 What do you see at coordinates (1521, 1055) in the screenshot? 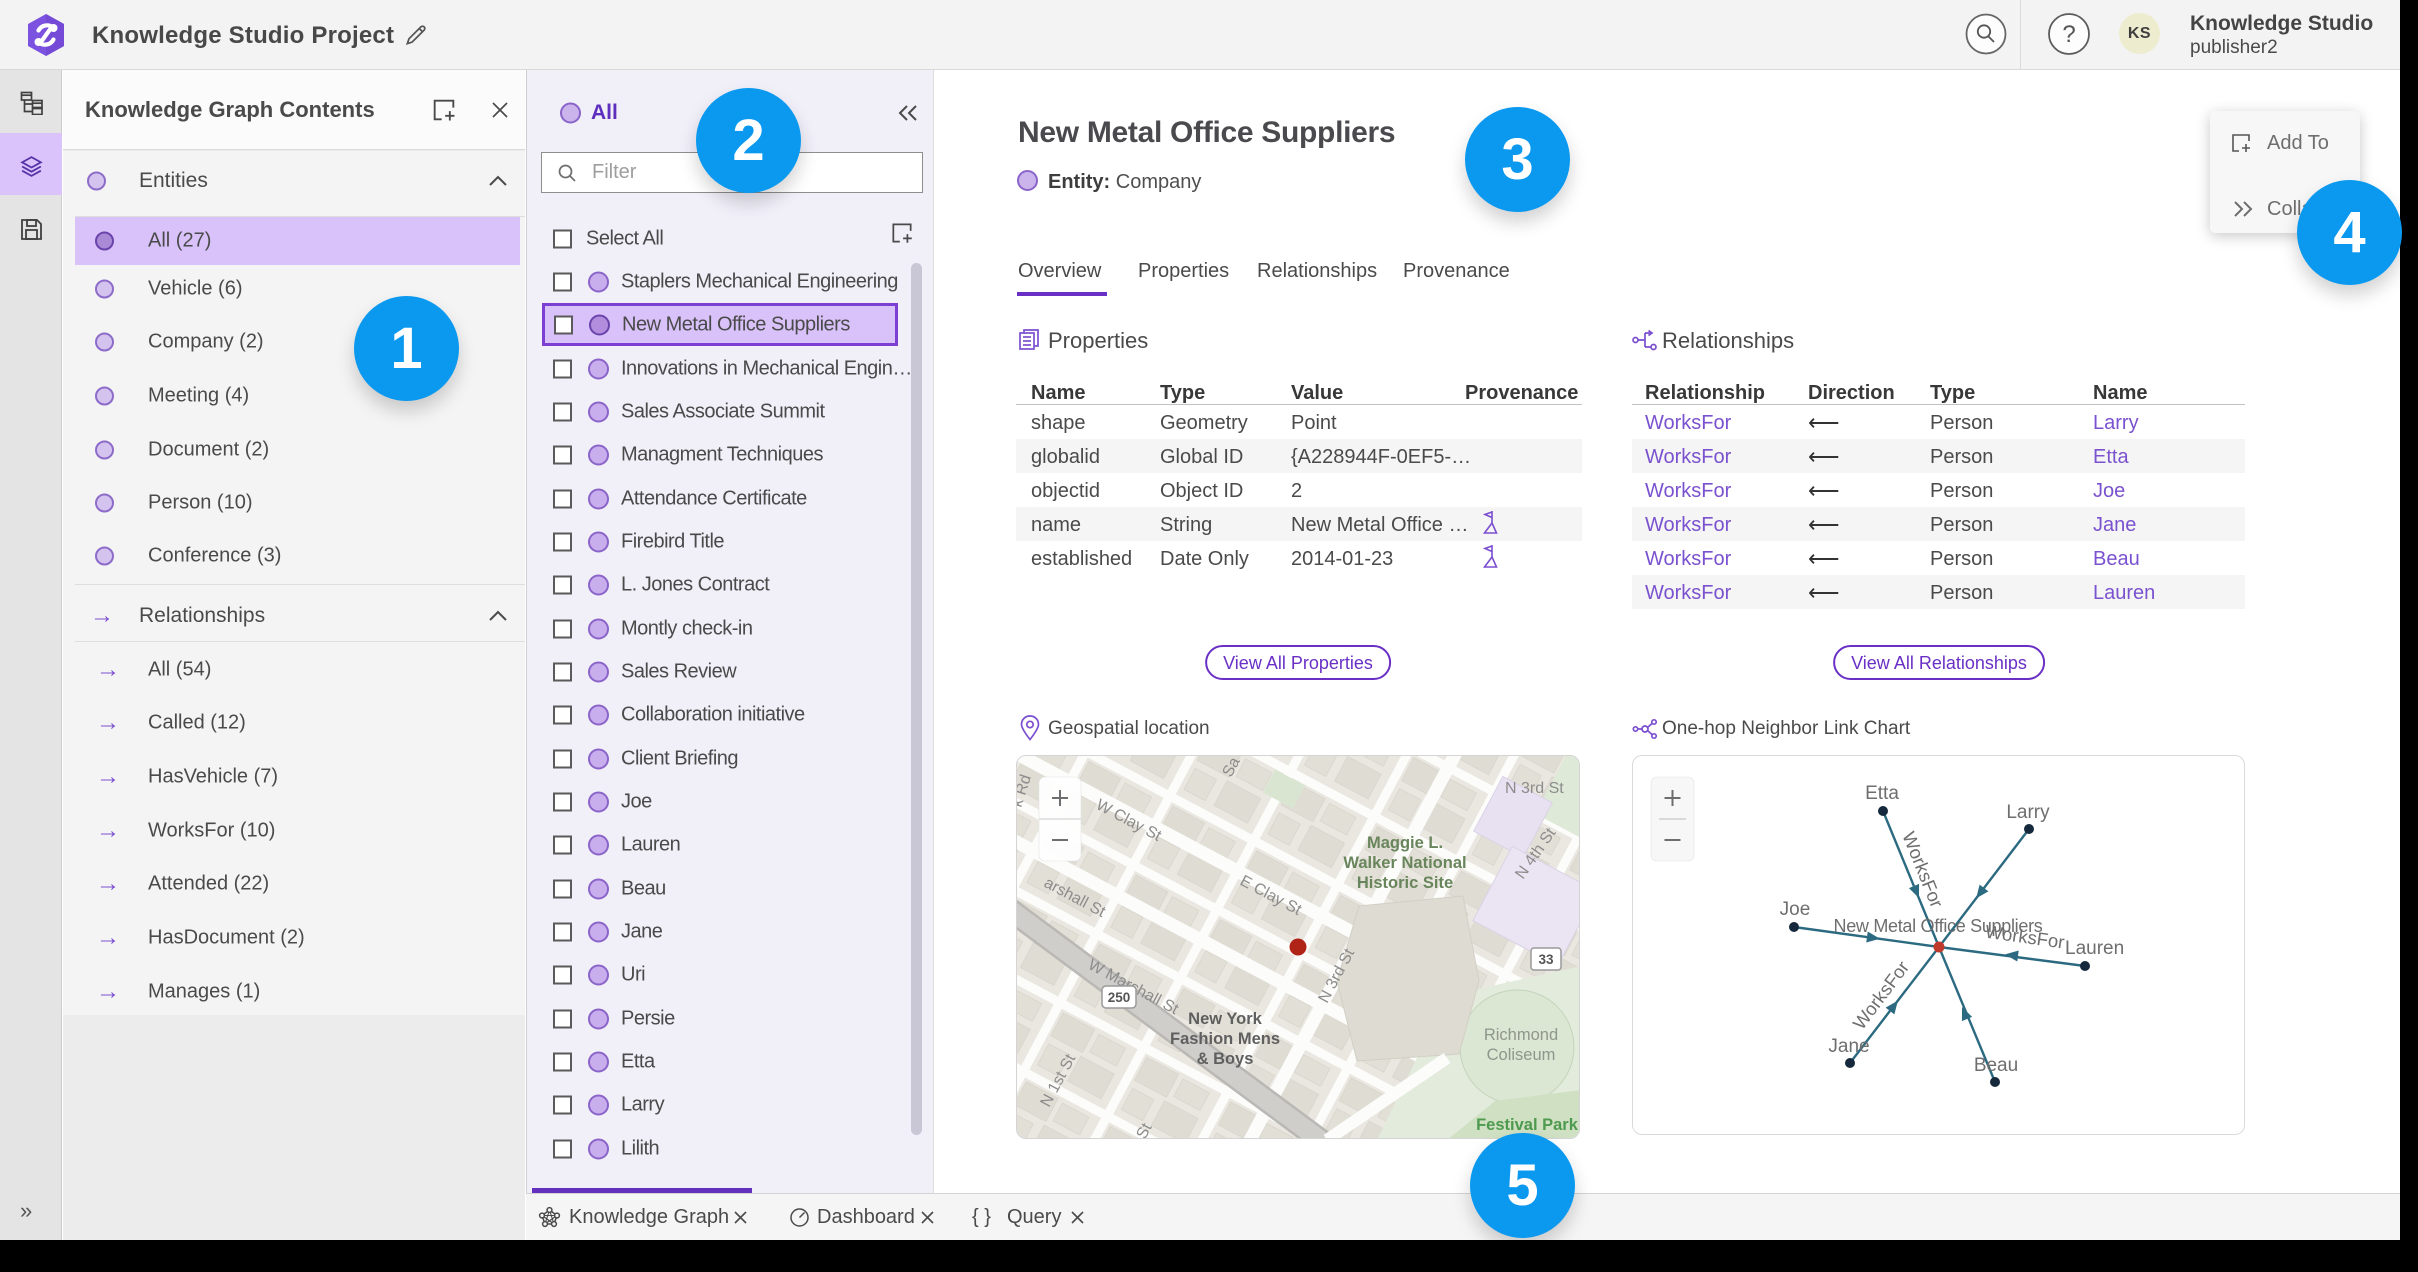
I see `svg-text: Coliseum` at bounding box center [1521, 1055].